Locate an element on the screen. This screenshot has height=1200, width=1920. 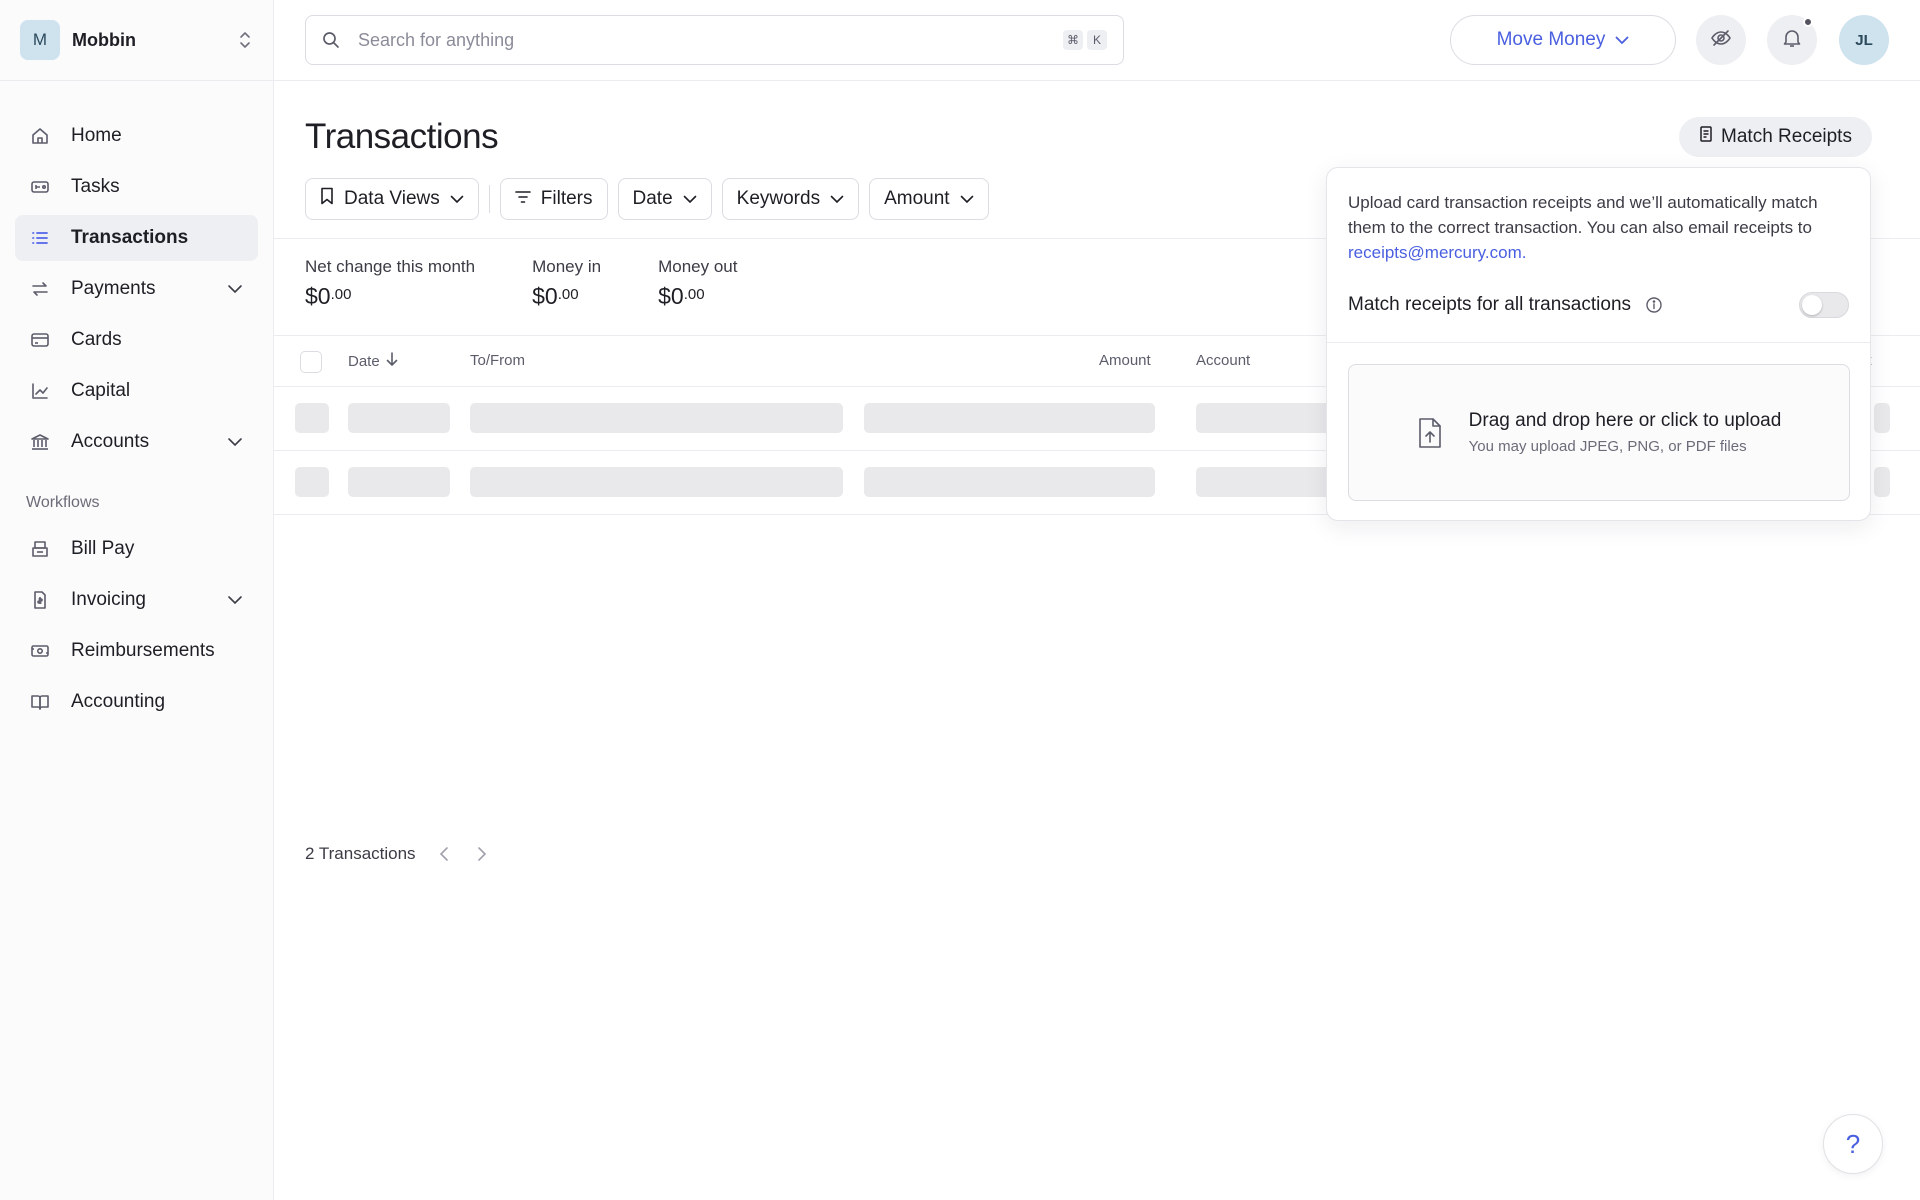
move-money-label: Move Money is located at coordinates (1551, 39).